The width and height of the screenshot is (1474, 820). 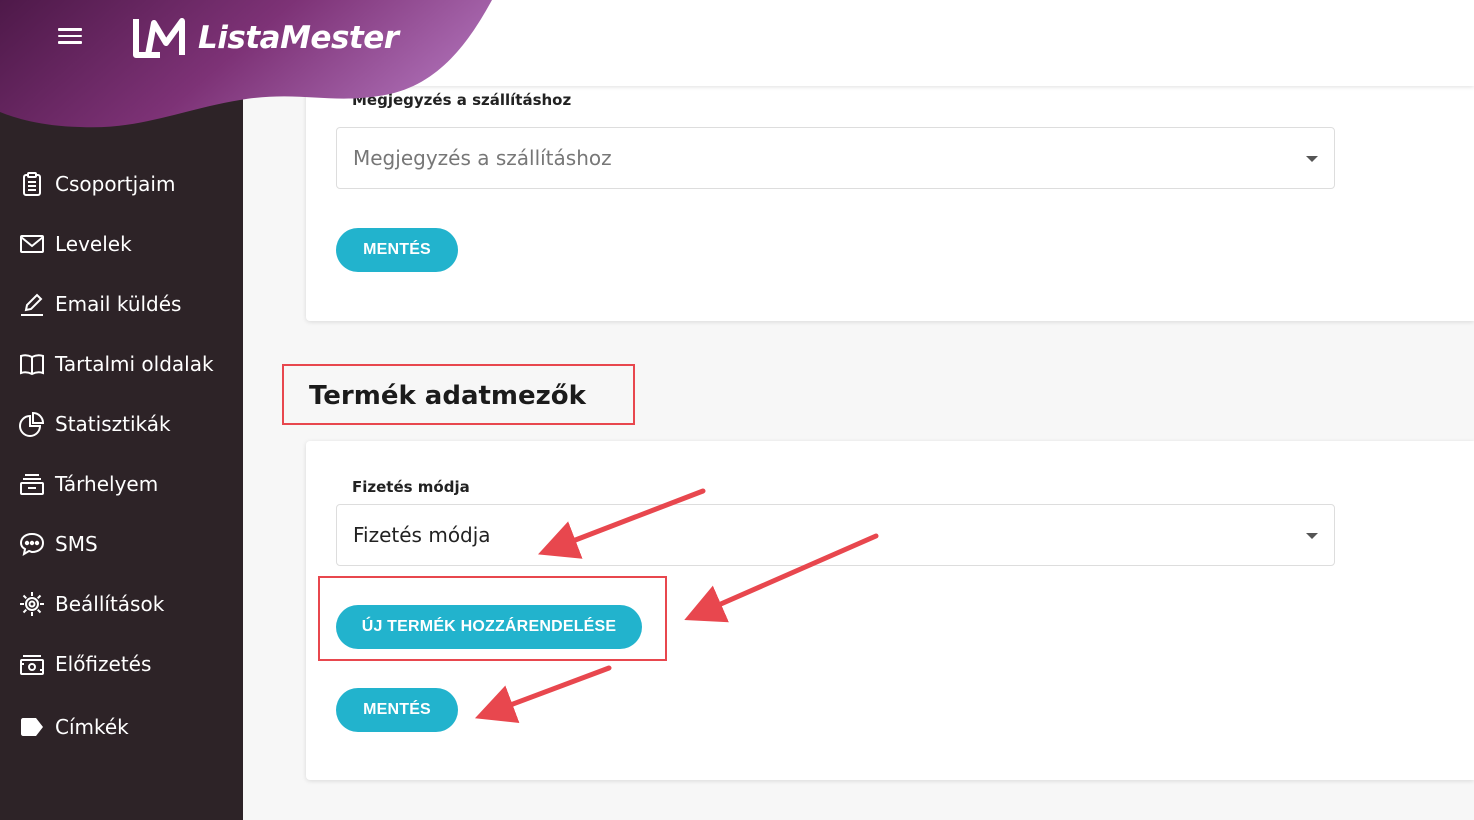 I want to click on logo: ListaMester, so click(x=264, y=38).